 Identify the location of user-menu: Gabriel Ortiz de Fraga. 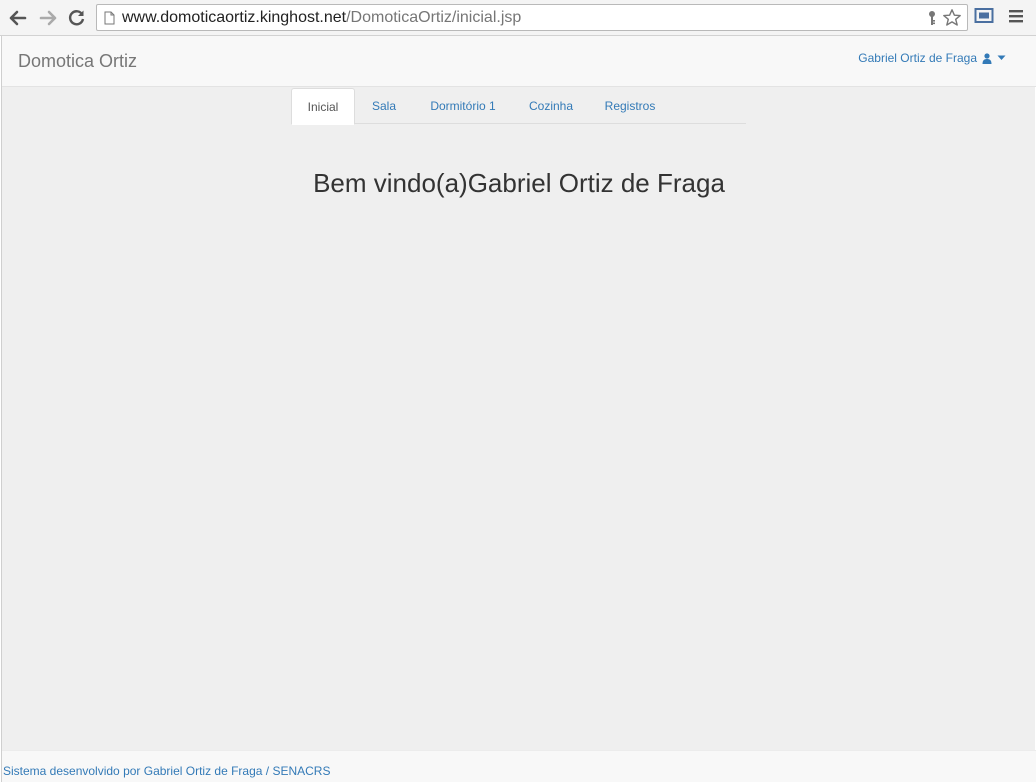
(932, 58).